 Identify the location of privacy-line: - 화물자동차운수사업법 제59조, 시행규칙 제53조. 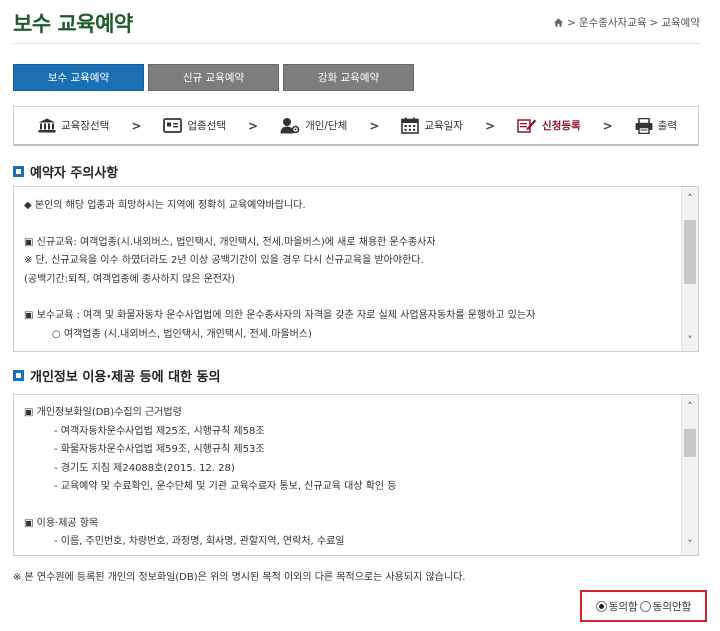
(159, 449).